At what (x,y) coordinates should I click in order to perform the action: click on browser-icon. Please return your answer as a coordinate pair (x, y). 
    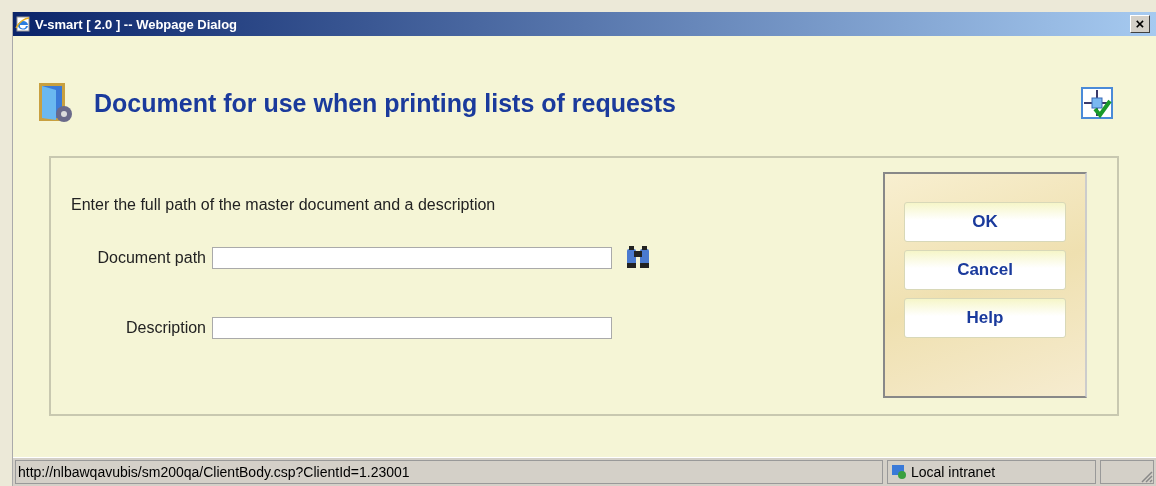
    Looking at the image, I should click on (23, 24).